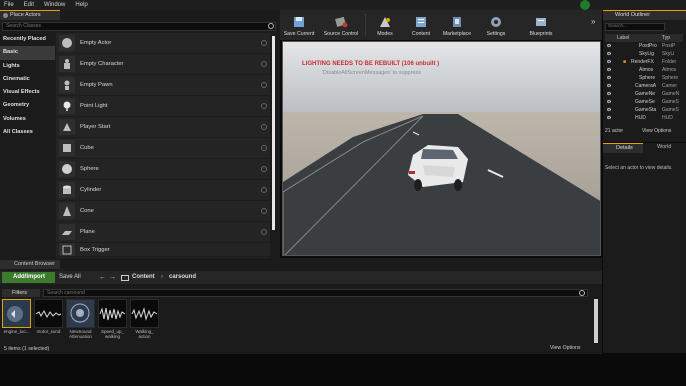 This screenshot has width=686, height=386. I want to click on row-label: GameSe, so click(645, 102).